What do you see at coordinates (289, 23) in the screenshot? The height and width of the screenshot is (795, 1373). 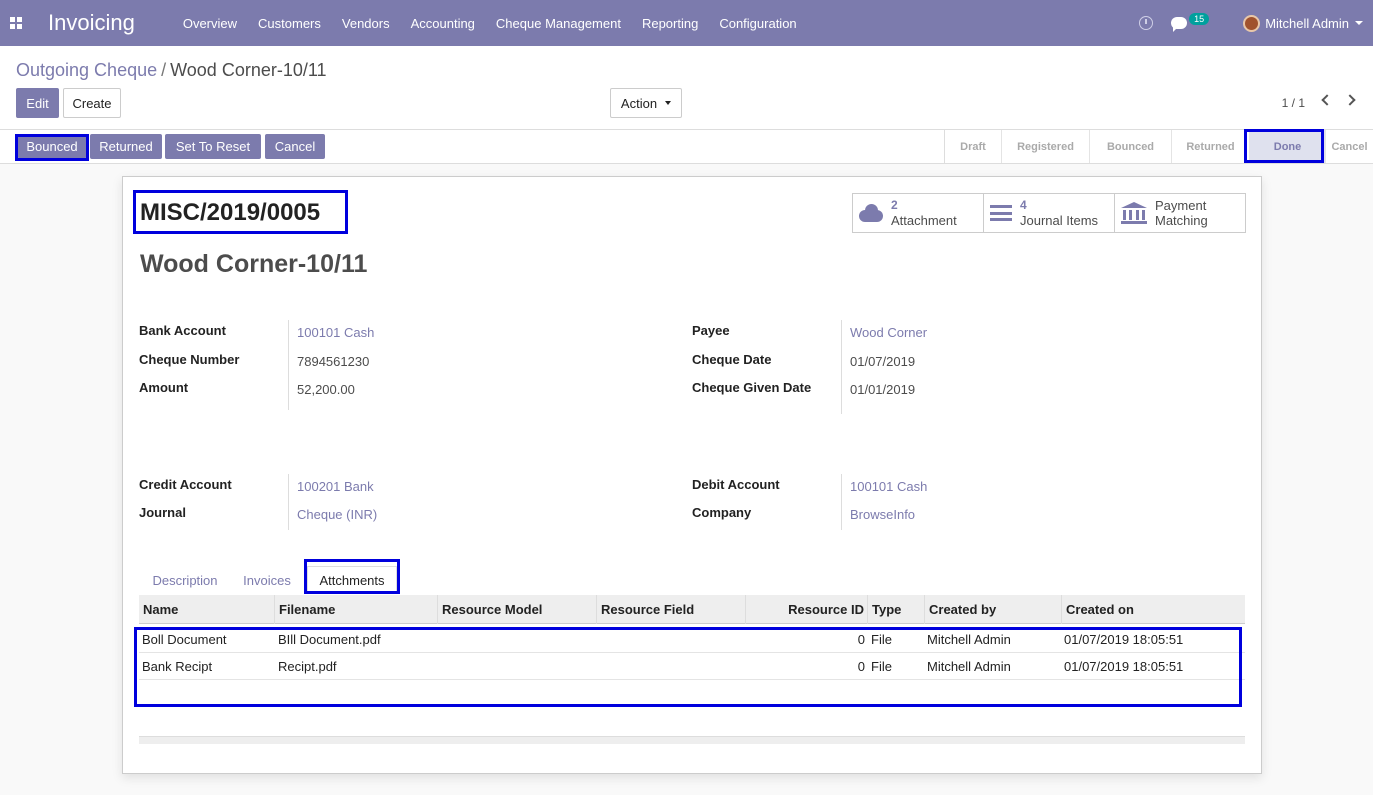 I see `menu-customers: Customers` at bounding box center [289, 23].